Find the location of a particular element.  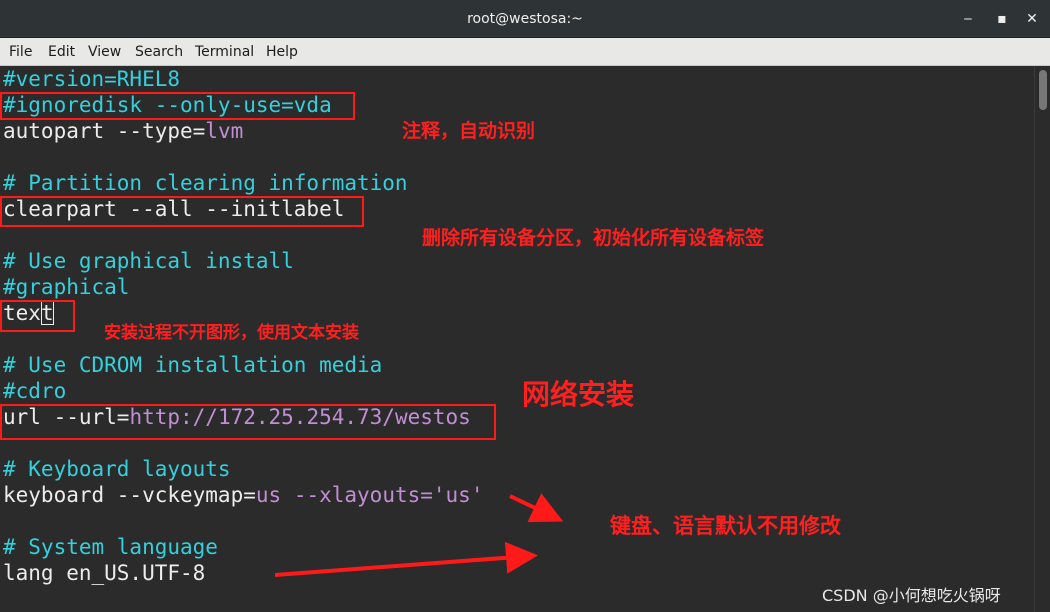

arrow-keyboard is located at coordinates (536, 508).